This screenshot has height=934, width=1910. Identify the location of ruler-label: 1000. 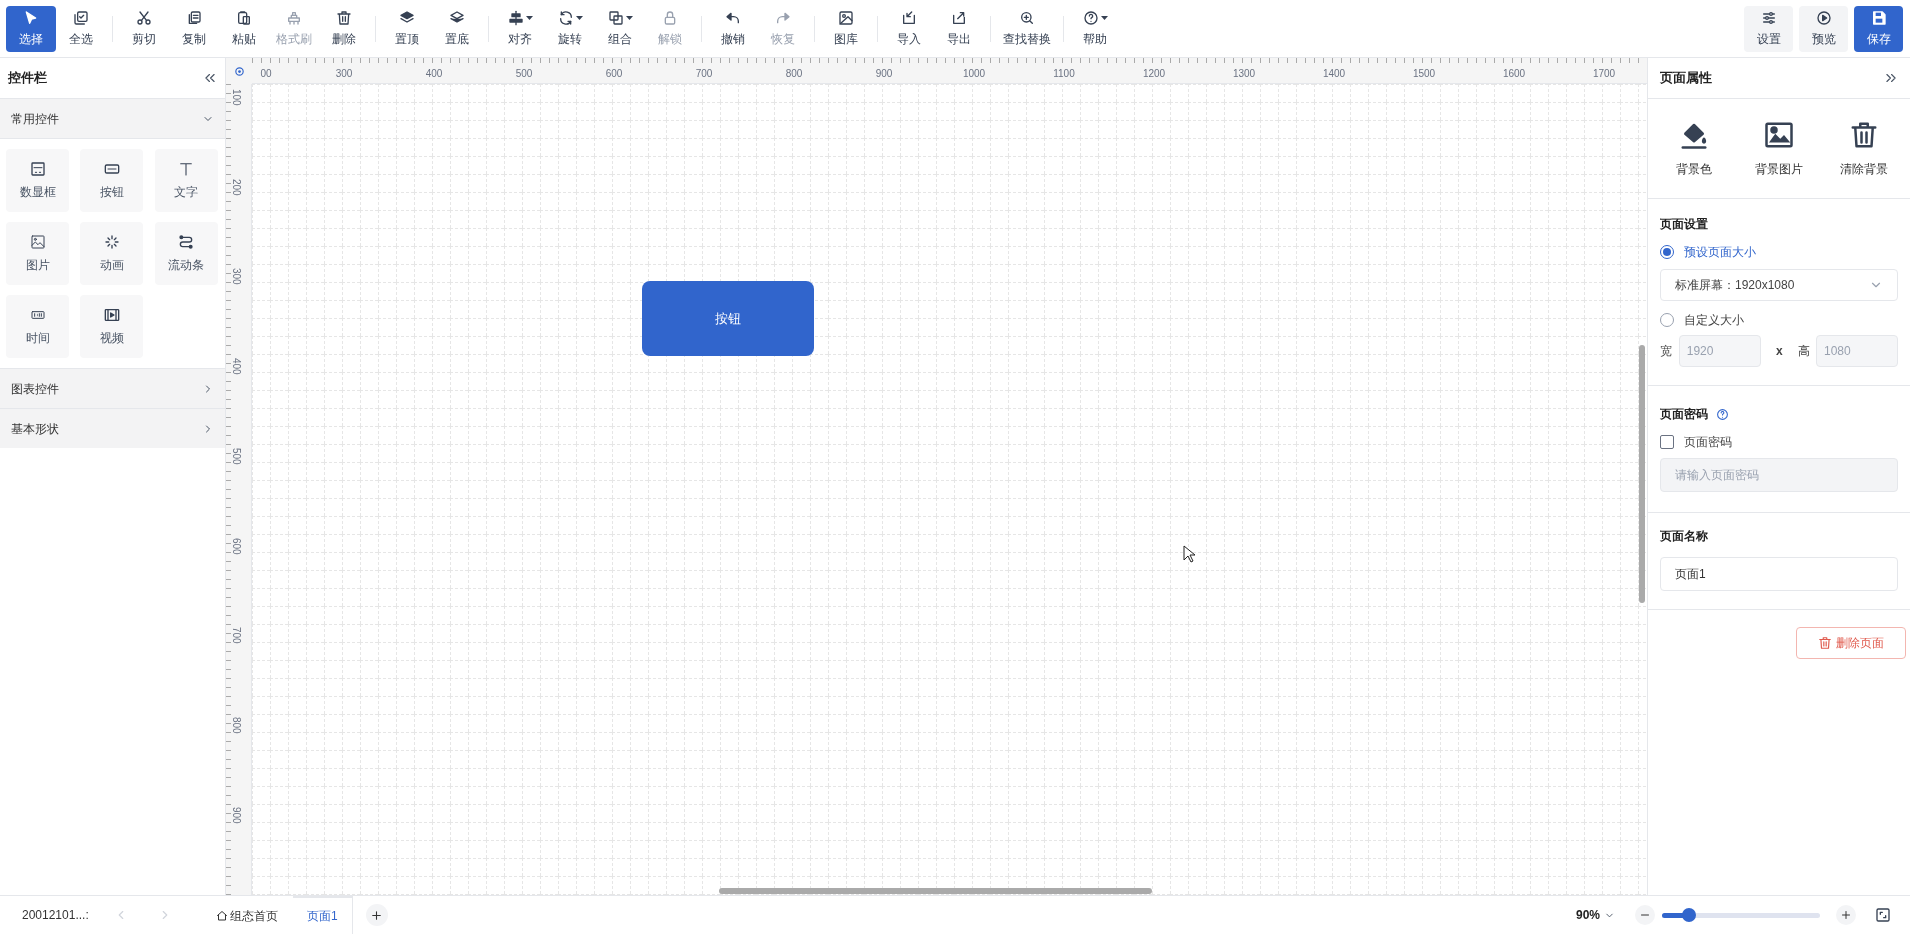
(974, 74).